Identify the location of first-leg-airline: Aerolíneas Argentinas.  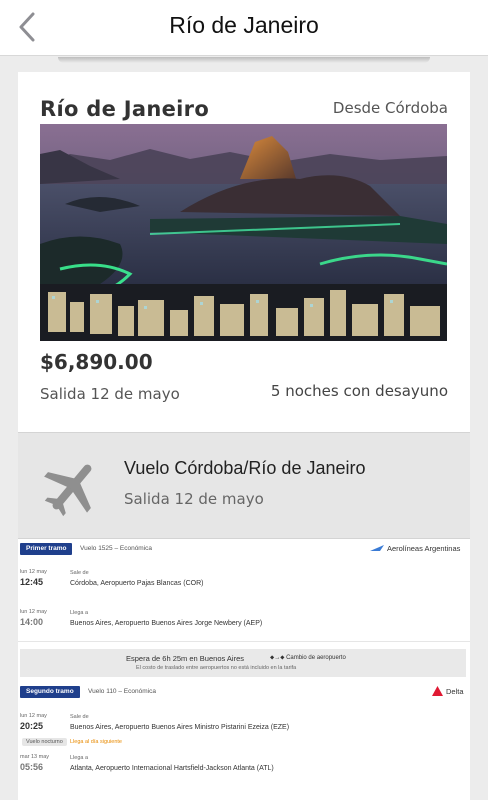
(415, 548).